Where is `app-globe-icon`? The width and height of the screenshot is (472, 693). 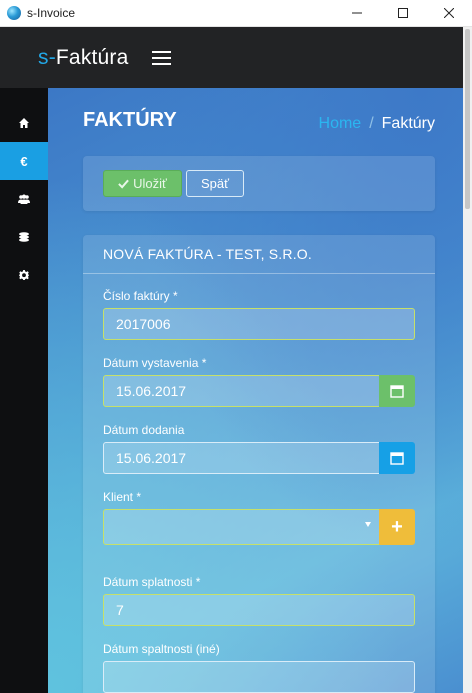 app-globe-icon is located at coordinates (14, 13).